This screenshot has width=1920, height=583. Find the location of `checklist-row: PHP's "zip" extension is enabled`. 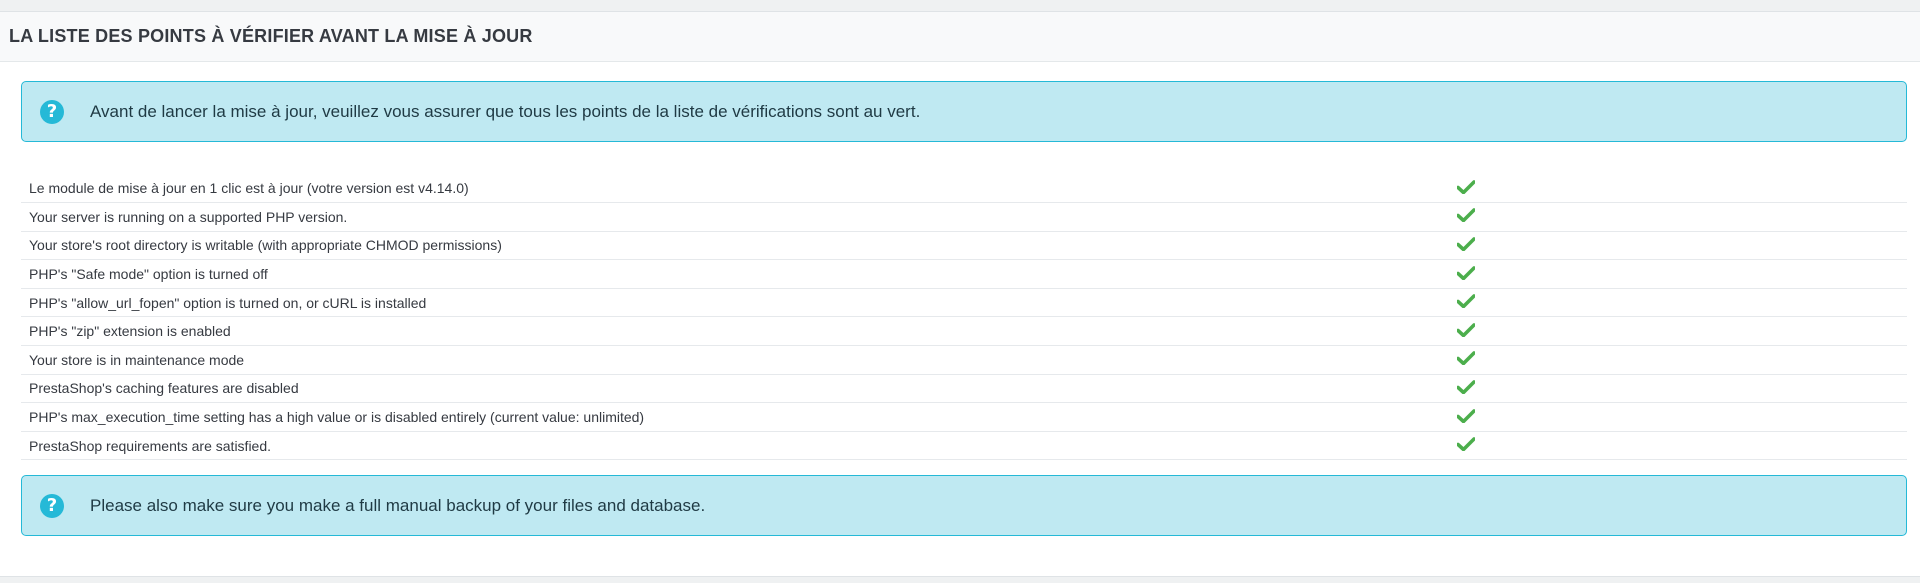

checklist-row: PHP's "zip" extension is enabled is located at coordinates (964, 331).